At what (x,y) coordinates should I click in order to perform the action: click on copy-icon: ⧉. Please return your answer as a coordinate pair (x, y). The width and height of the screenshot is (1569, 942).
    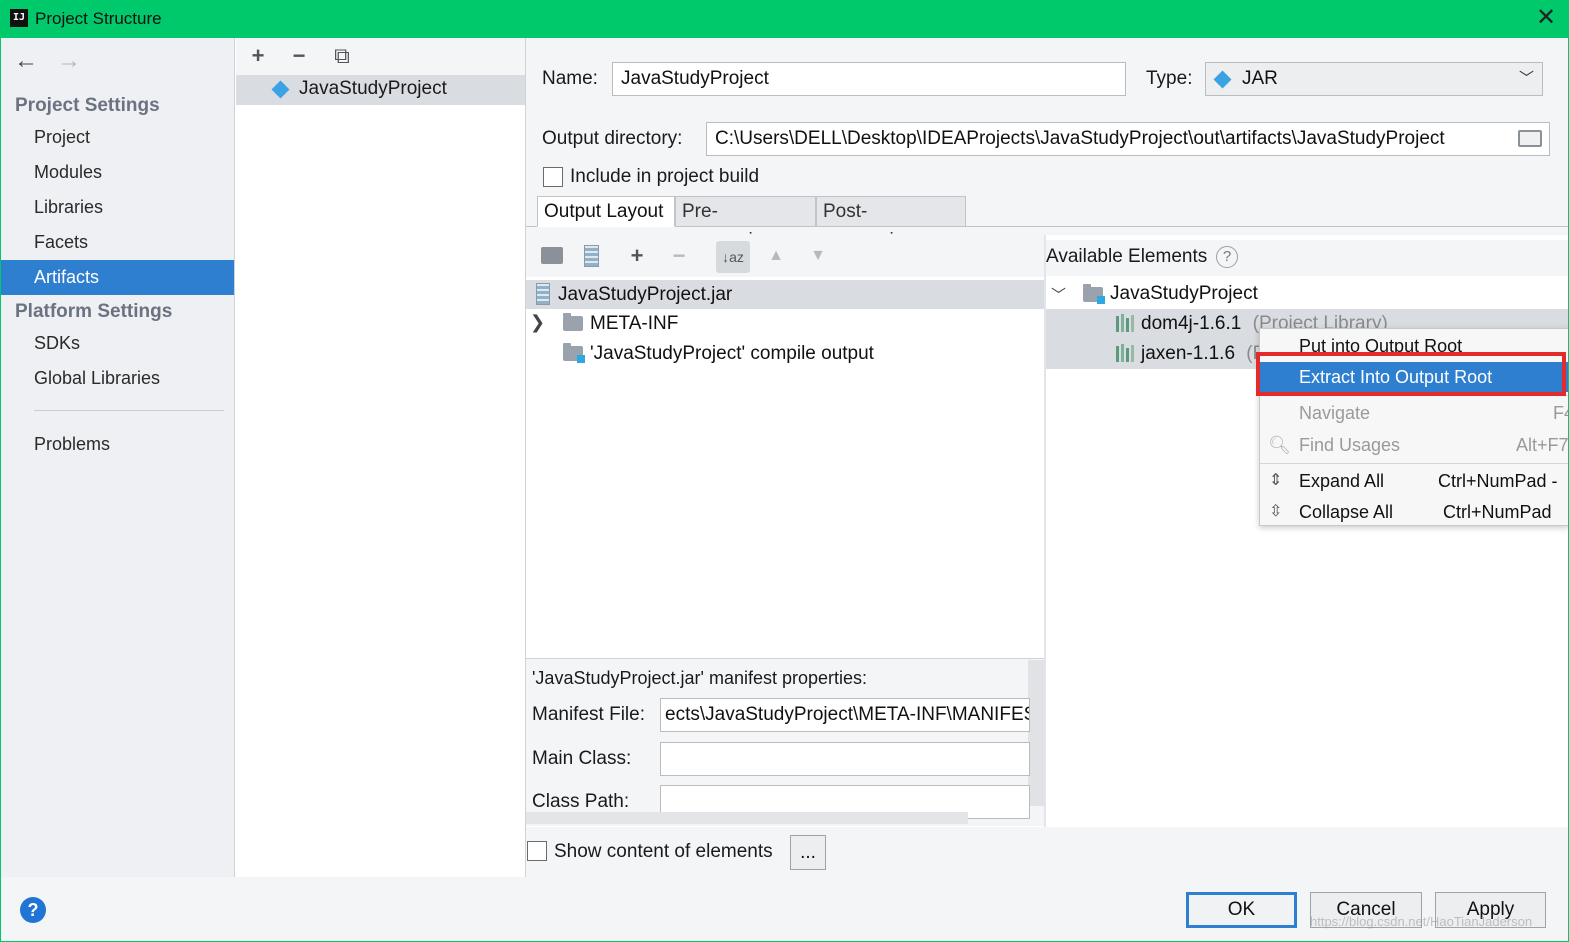
    Looking at the image, I should click on (342, 56).